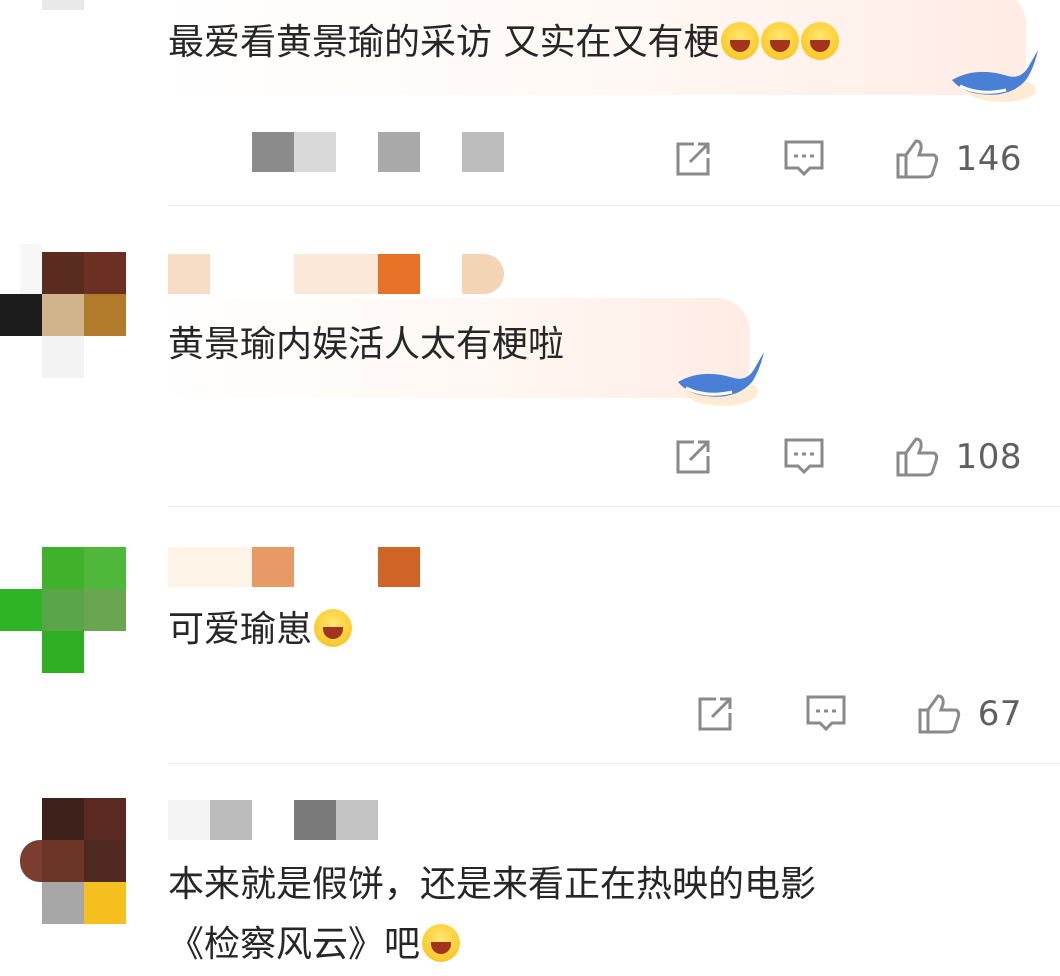 The height and width of the screenshot is (976, 1060). I want to click on comment-actions: 146, so click(813, 159).